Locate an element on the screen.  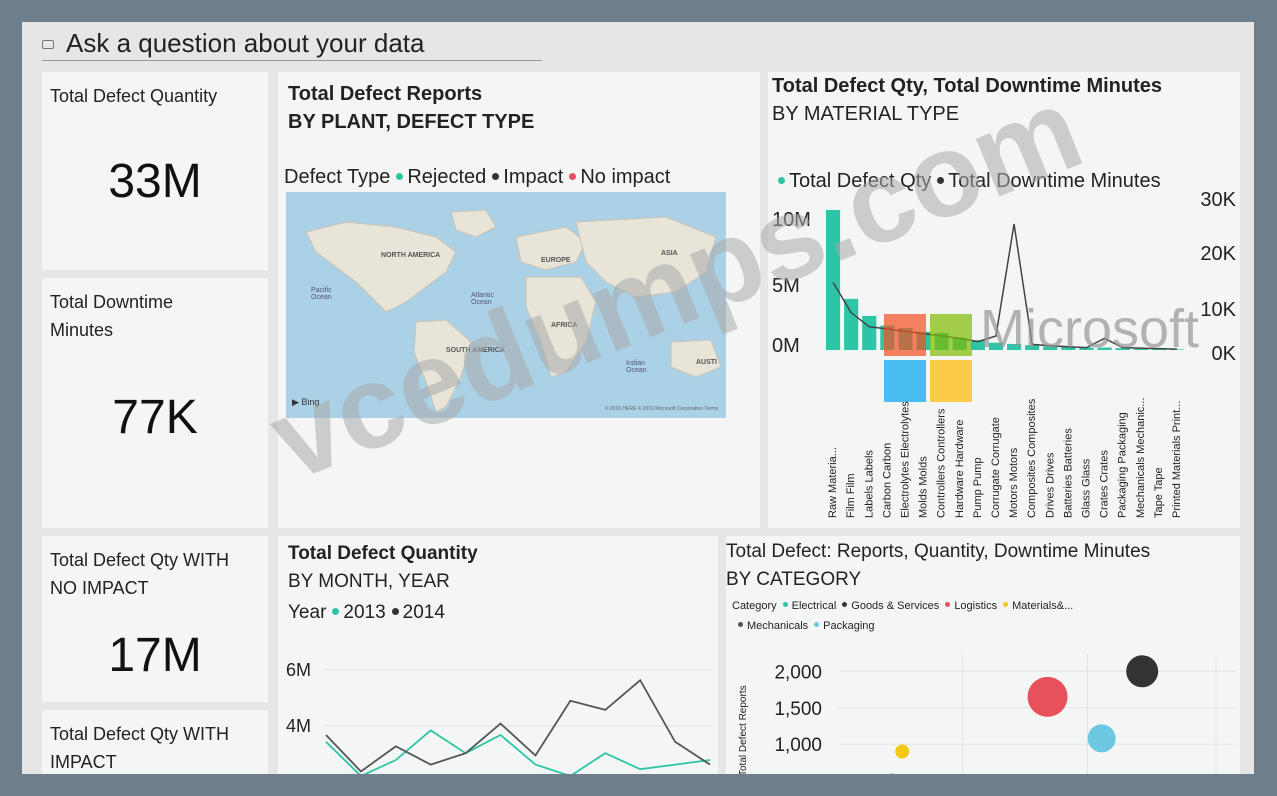
map-label: EUROPE is located at coordinates (556, 260).